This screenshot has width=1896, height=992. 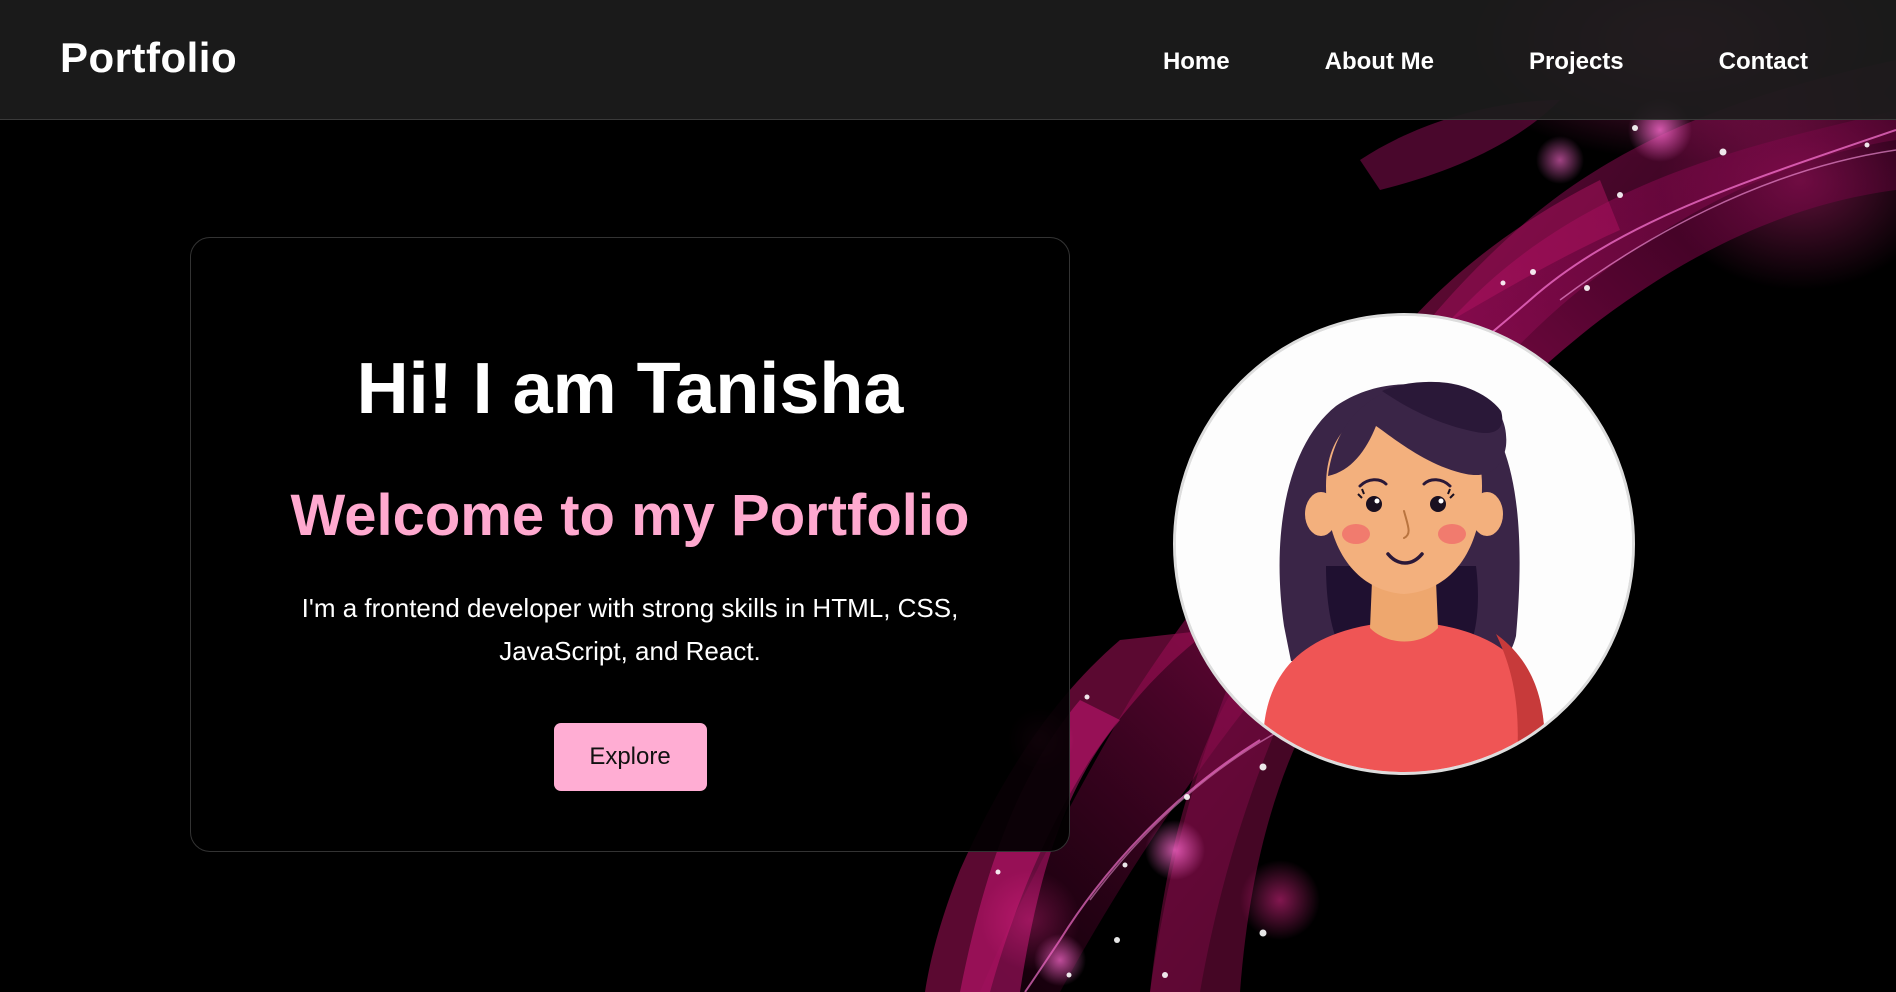 I want to click on navbar: Portfolio Home About Me Projects Contact, so click(x=948, y=60).